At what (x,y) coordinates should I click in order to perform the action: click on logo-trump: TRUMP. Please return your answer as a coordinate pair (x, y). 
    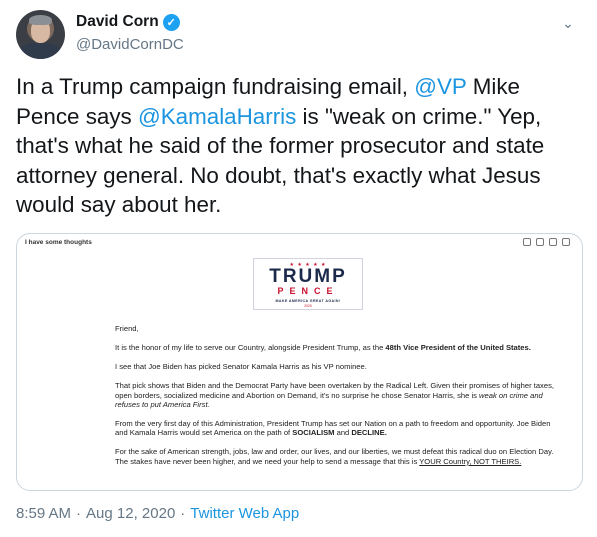
    Looking at the image, I should click on (308, 276).